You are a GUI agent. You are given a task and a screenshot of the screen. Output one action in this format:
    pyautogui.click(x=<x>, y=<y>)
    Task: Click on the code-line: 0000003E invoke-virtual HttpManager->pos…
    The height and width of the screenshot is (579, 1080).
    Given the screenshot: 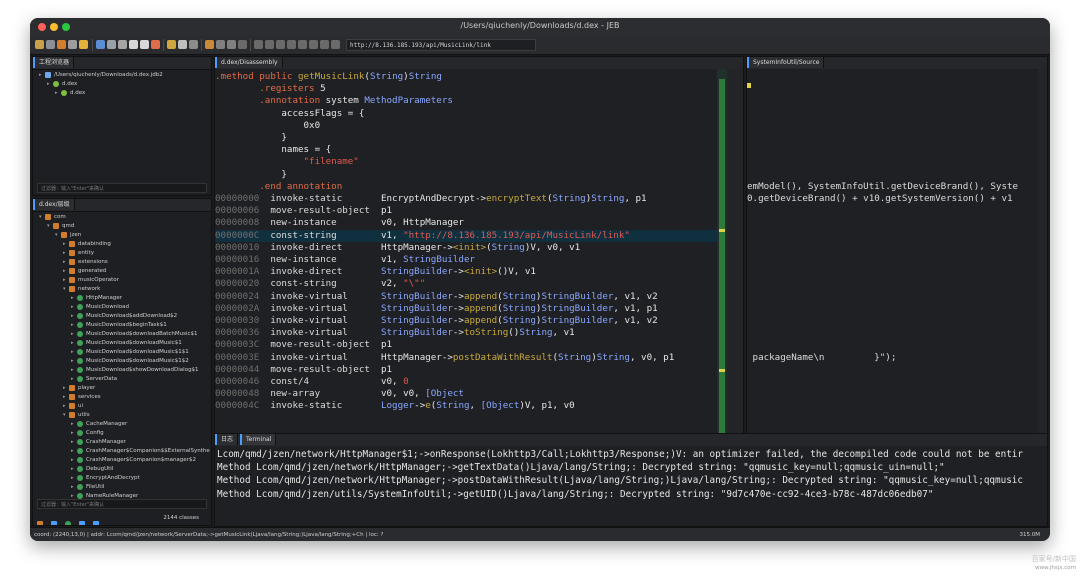 What is the action you would take?
    pyautogui.click(x=466, y=358)
    